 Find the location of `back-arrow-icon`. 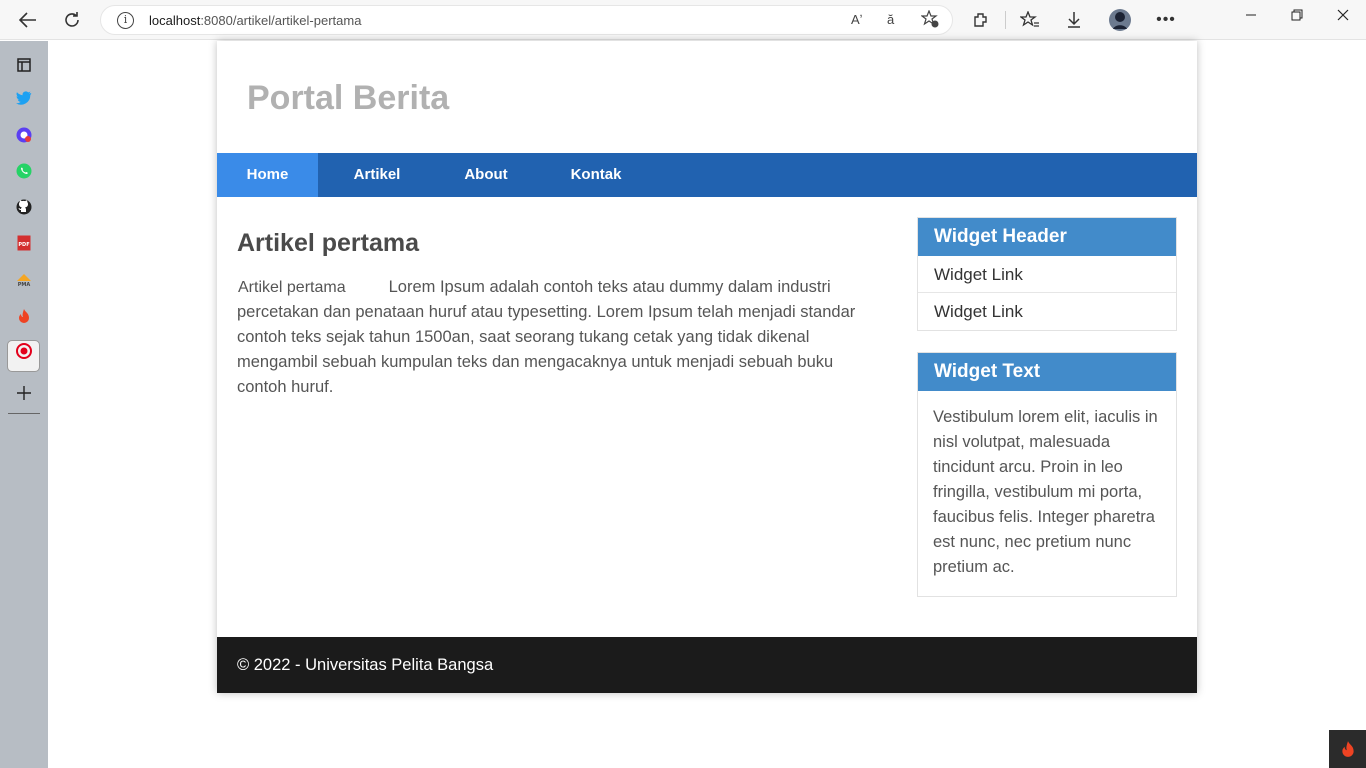

back-arrow-icon is located at coordinates (28, 20).